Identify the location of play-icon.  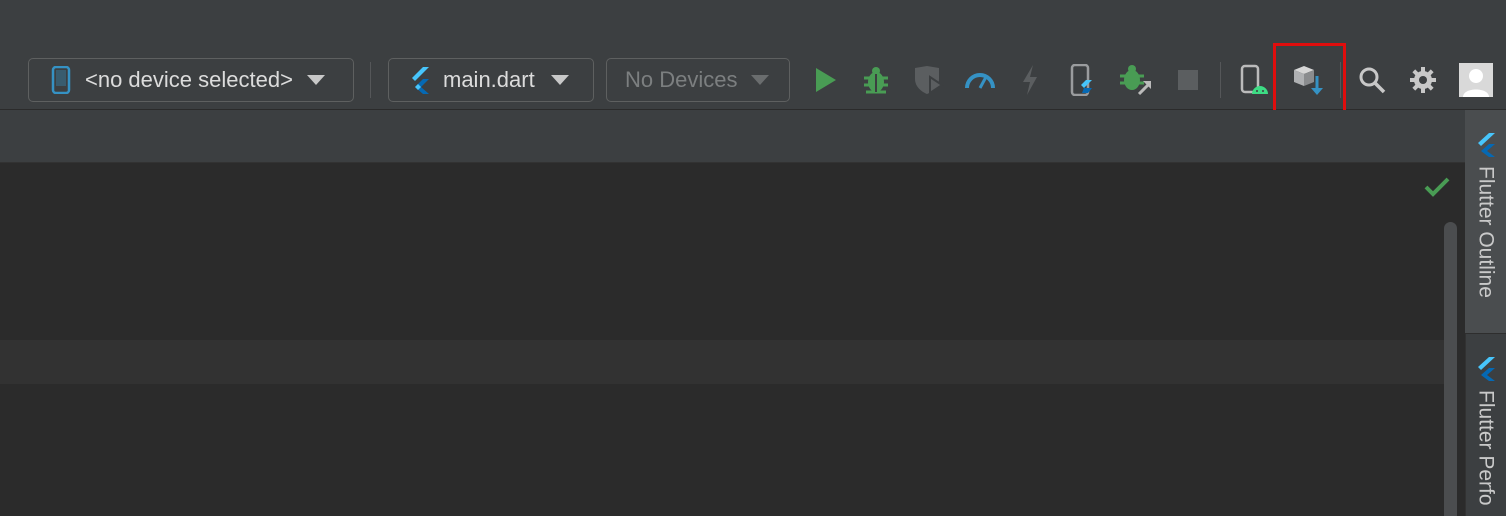
(826, 80).